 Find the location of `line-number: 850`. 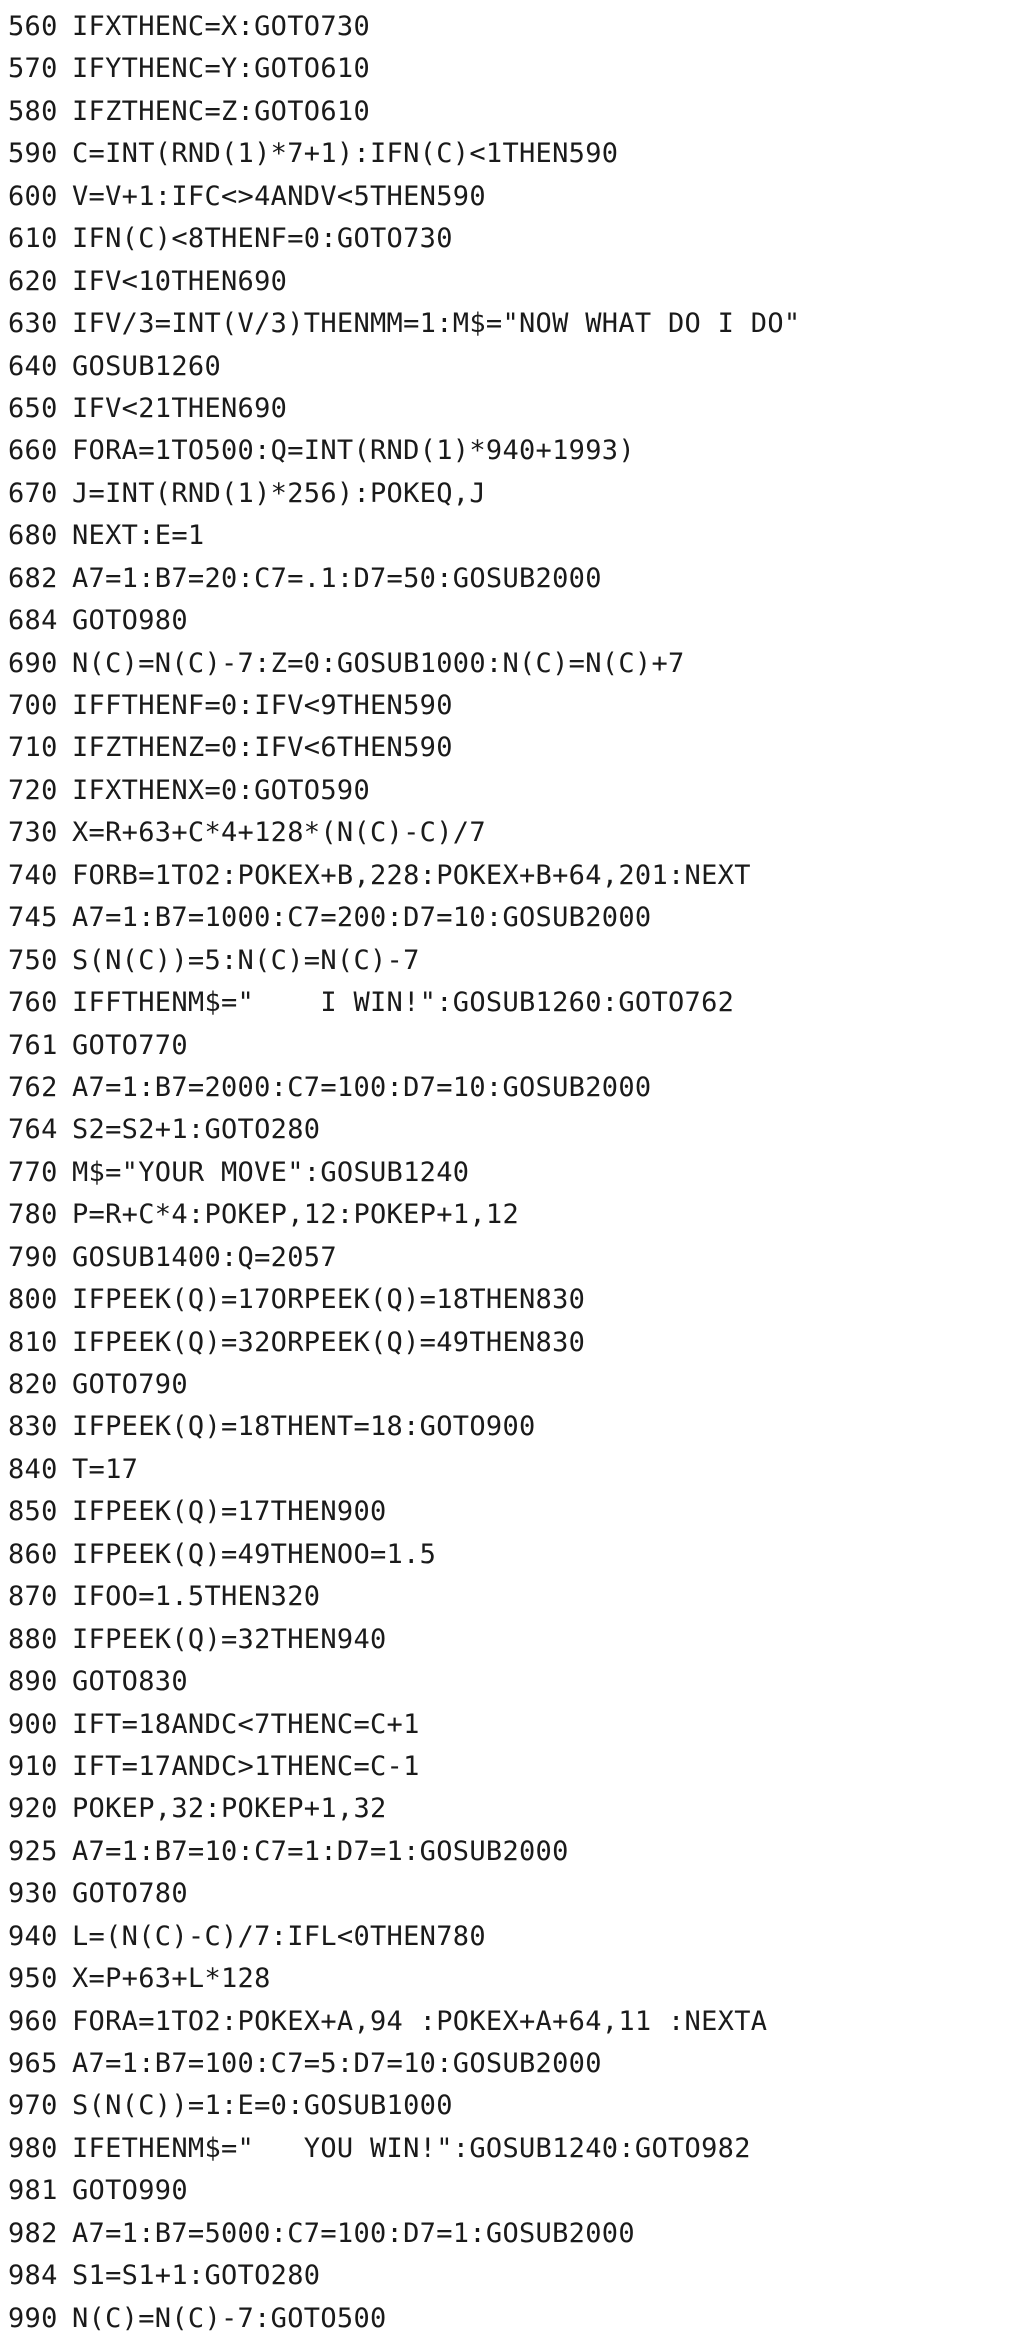

line-number: 850 is located at coordinates (33, 1512).